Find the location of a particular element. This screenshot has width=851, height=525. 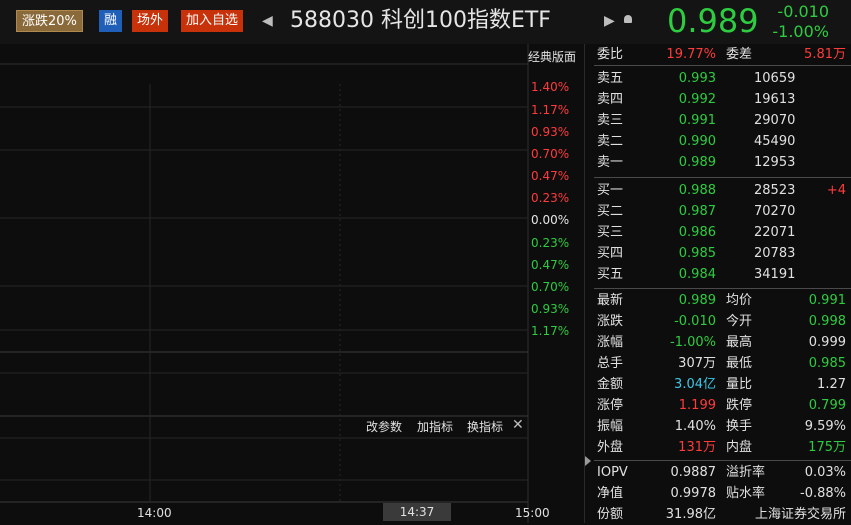

fund-stat-row: 净值 0.9978 贴水率 -0.88% is located at coordinates (721, 493).